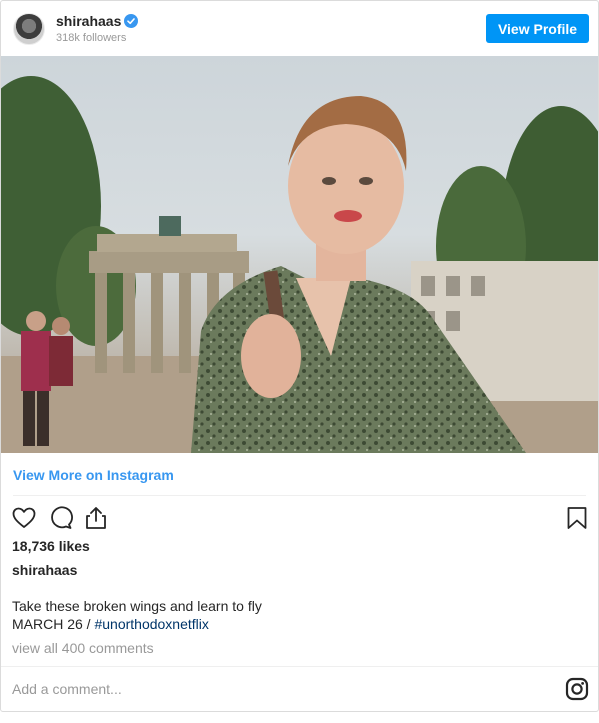 Image resolution: width=599 pixels, height=723 pixels. What do you see at coordinates (96, 518) in the screenshot?
I see `share-icon` at bounding box center [96, 518].